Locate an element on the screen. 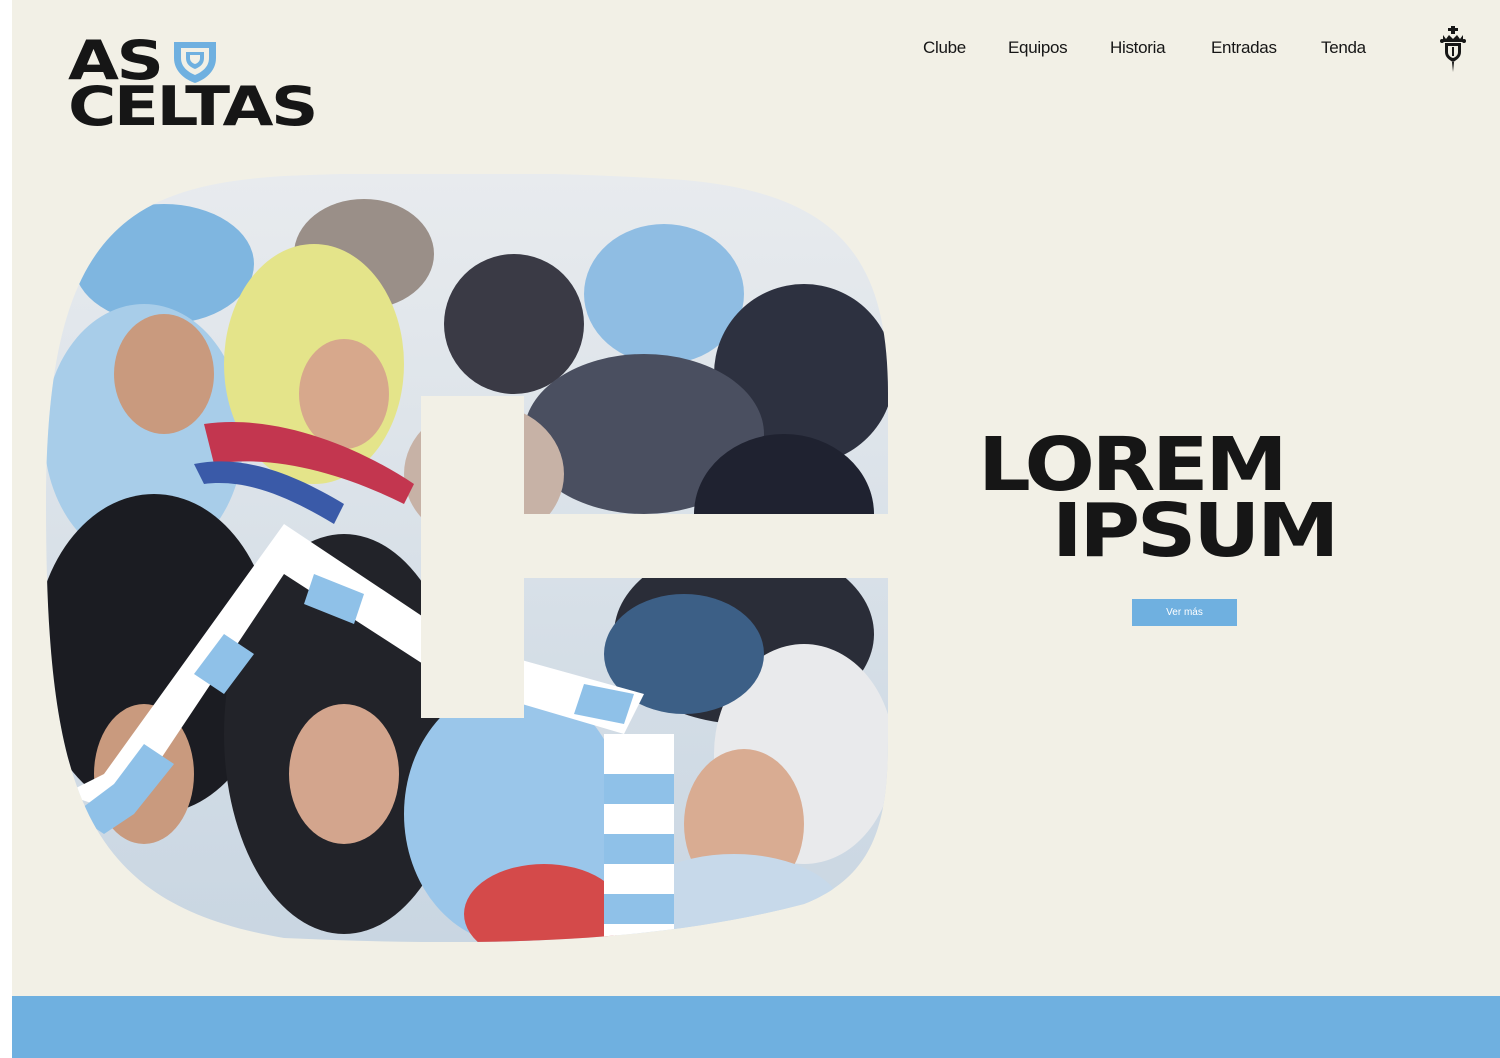 This screenshot has width=1500, height=1058. club-crest-icon is located at coordinates (1453, 49).